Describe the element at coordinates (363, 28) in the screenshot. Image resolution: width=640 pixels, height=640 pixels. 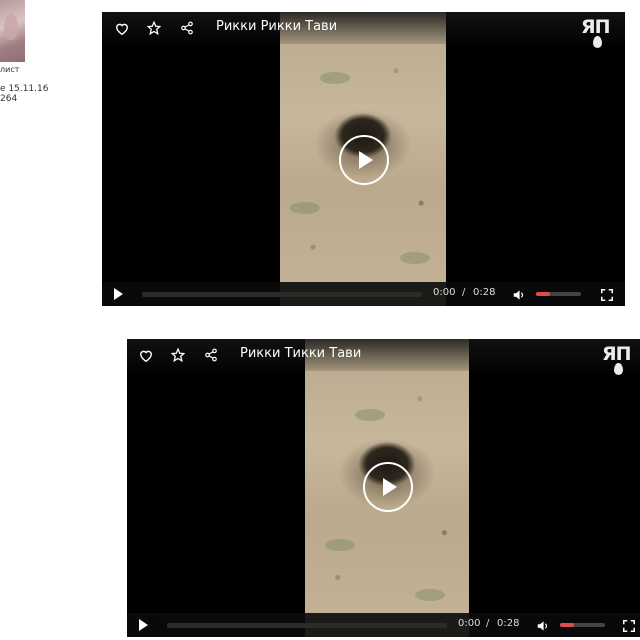
I see `player-top-bar: Рикки Рикки Тави` at that location.